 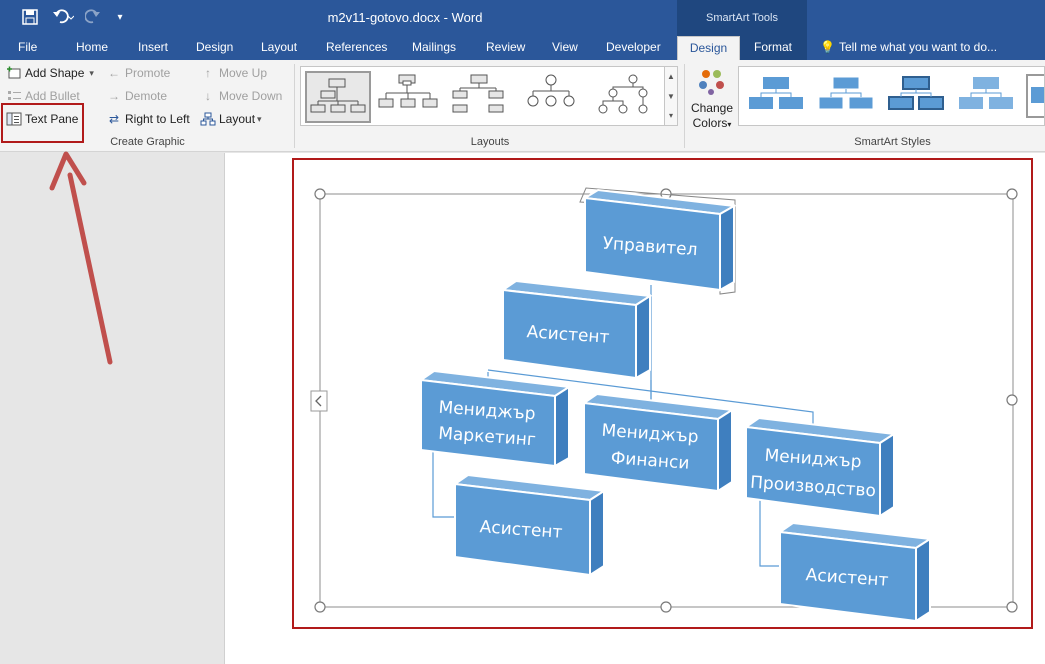 What do you see at coordinates (148, 73) in the screenshot?
I see `promote-label: Promote` at bounding box center [148, 73].